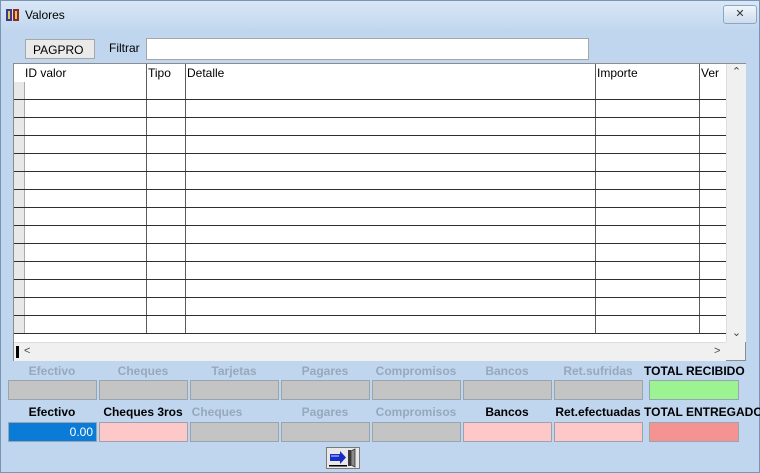 This screenshot has height=473, width=760. I want to click on column-header-ver: Ver, so click(713, 73).